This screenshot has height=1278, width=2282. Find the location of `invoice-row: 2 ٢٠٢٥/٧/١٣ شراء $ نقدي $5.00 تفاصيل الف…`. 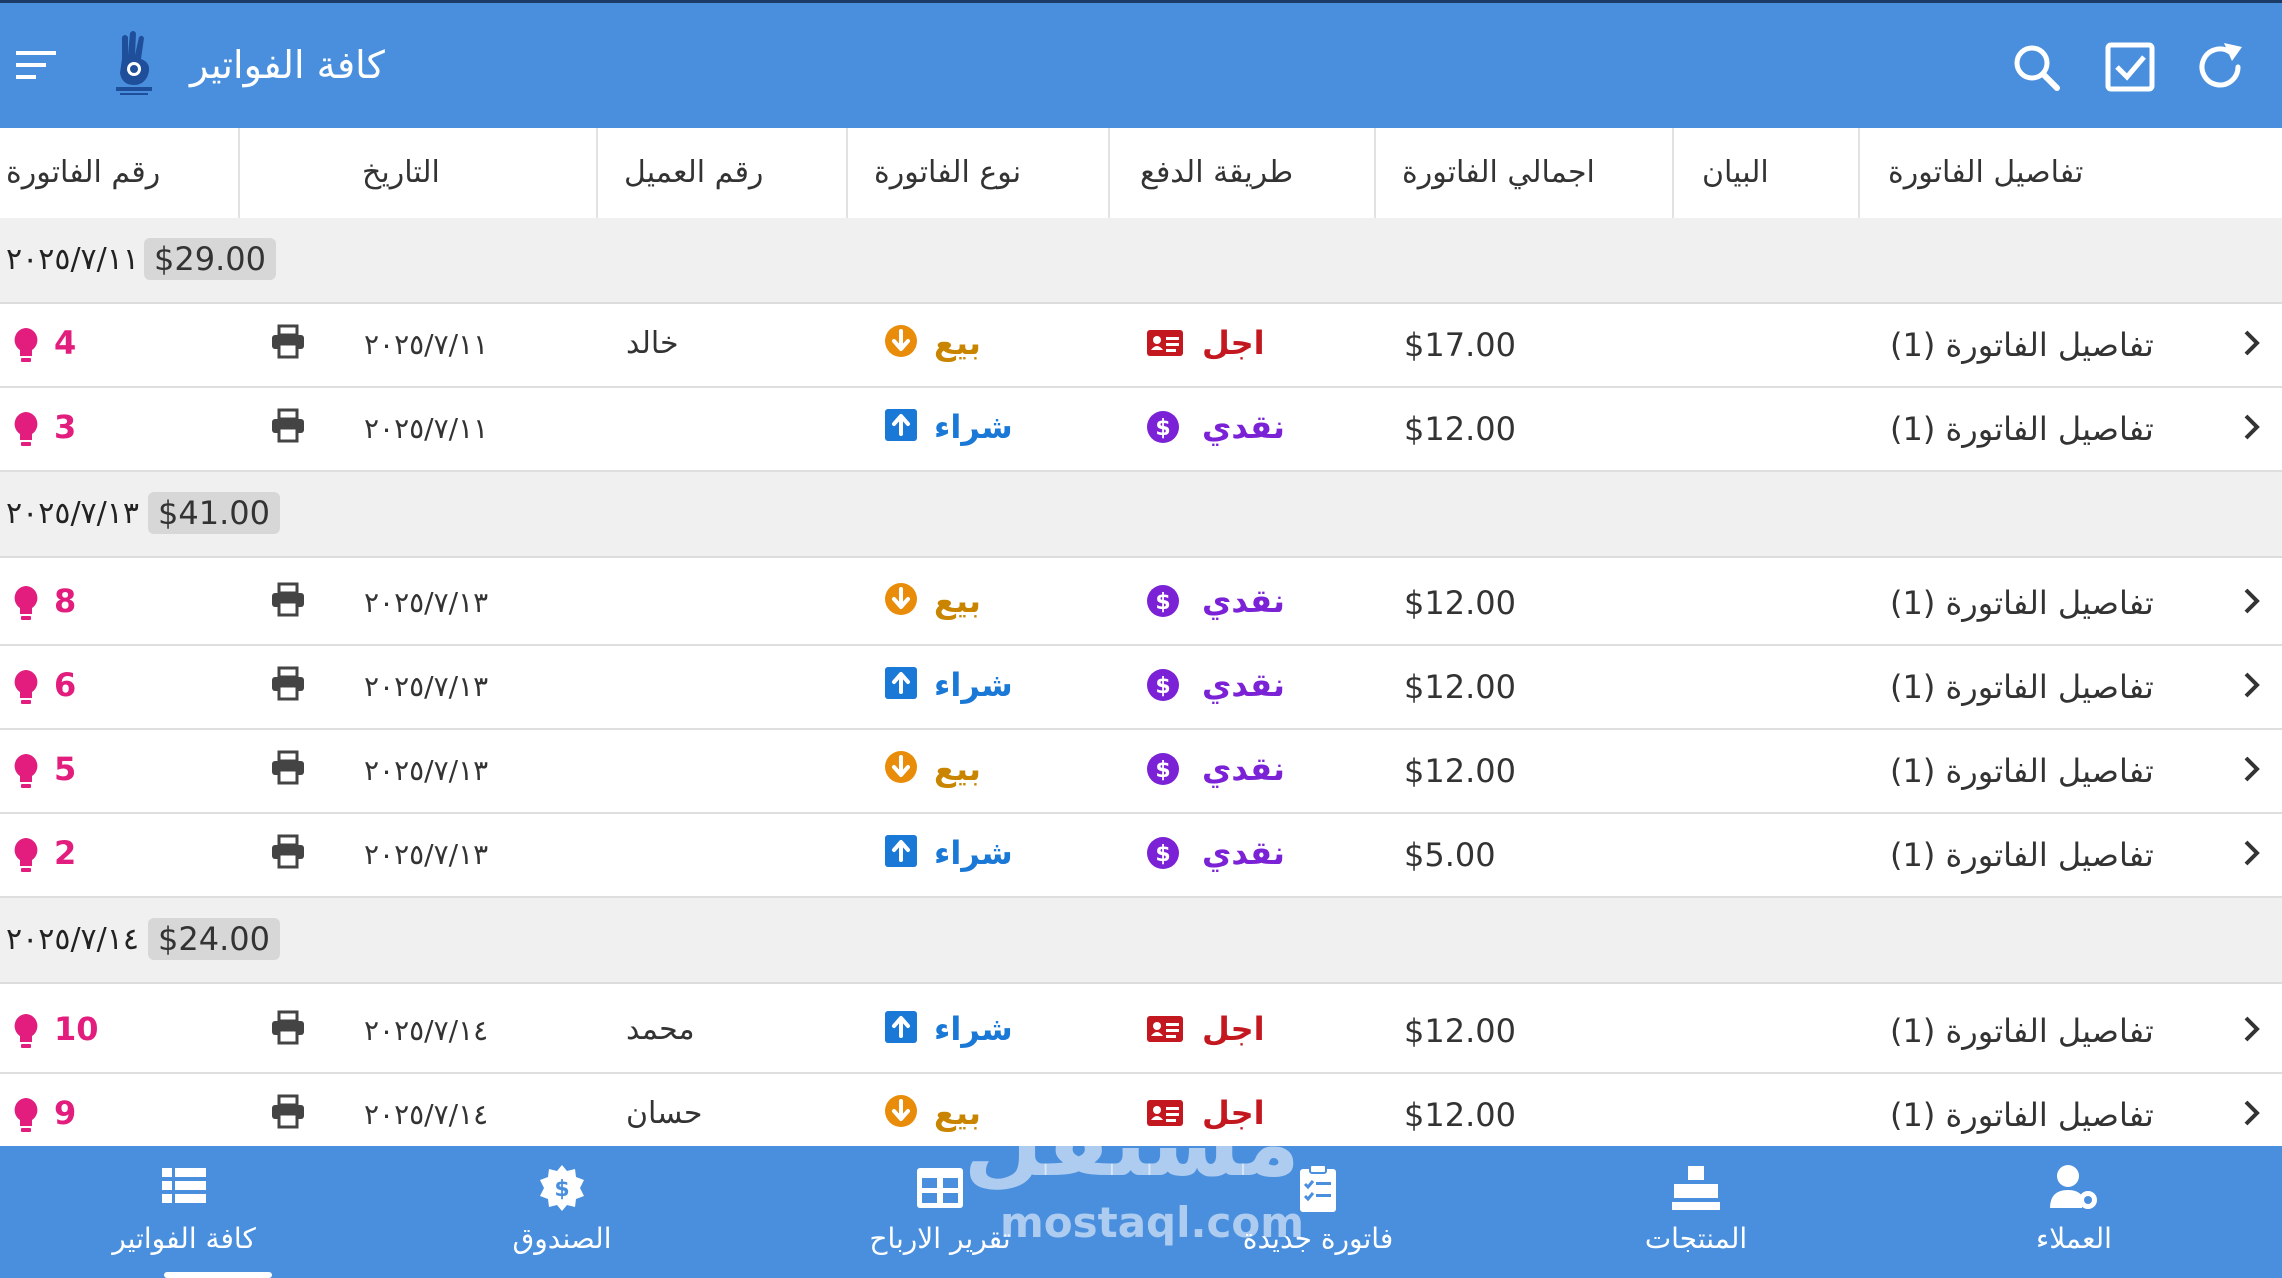

invoice-row: 2 ٢٠٢٥/٧/١٣ شراء $ نقدي $5.00 تفاصيل الف… is located at coordinates (1141, 856).